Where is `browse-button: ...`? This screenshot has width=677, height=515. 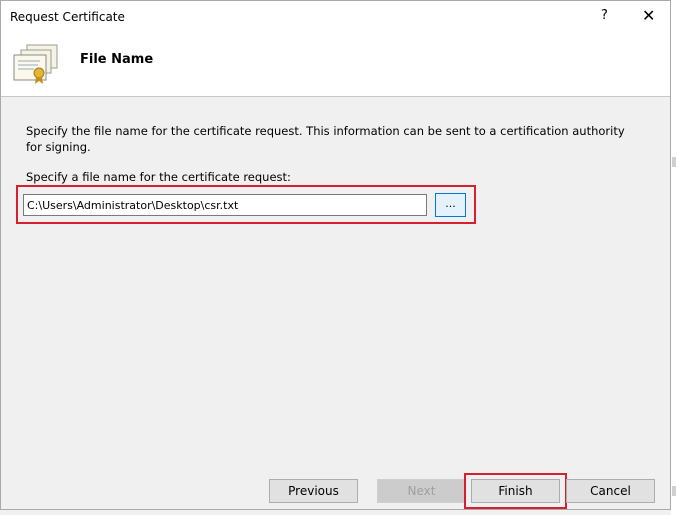 browse-button: ... is located at coordinates (450, 205).